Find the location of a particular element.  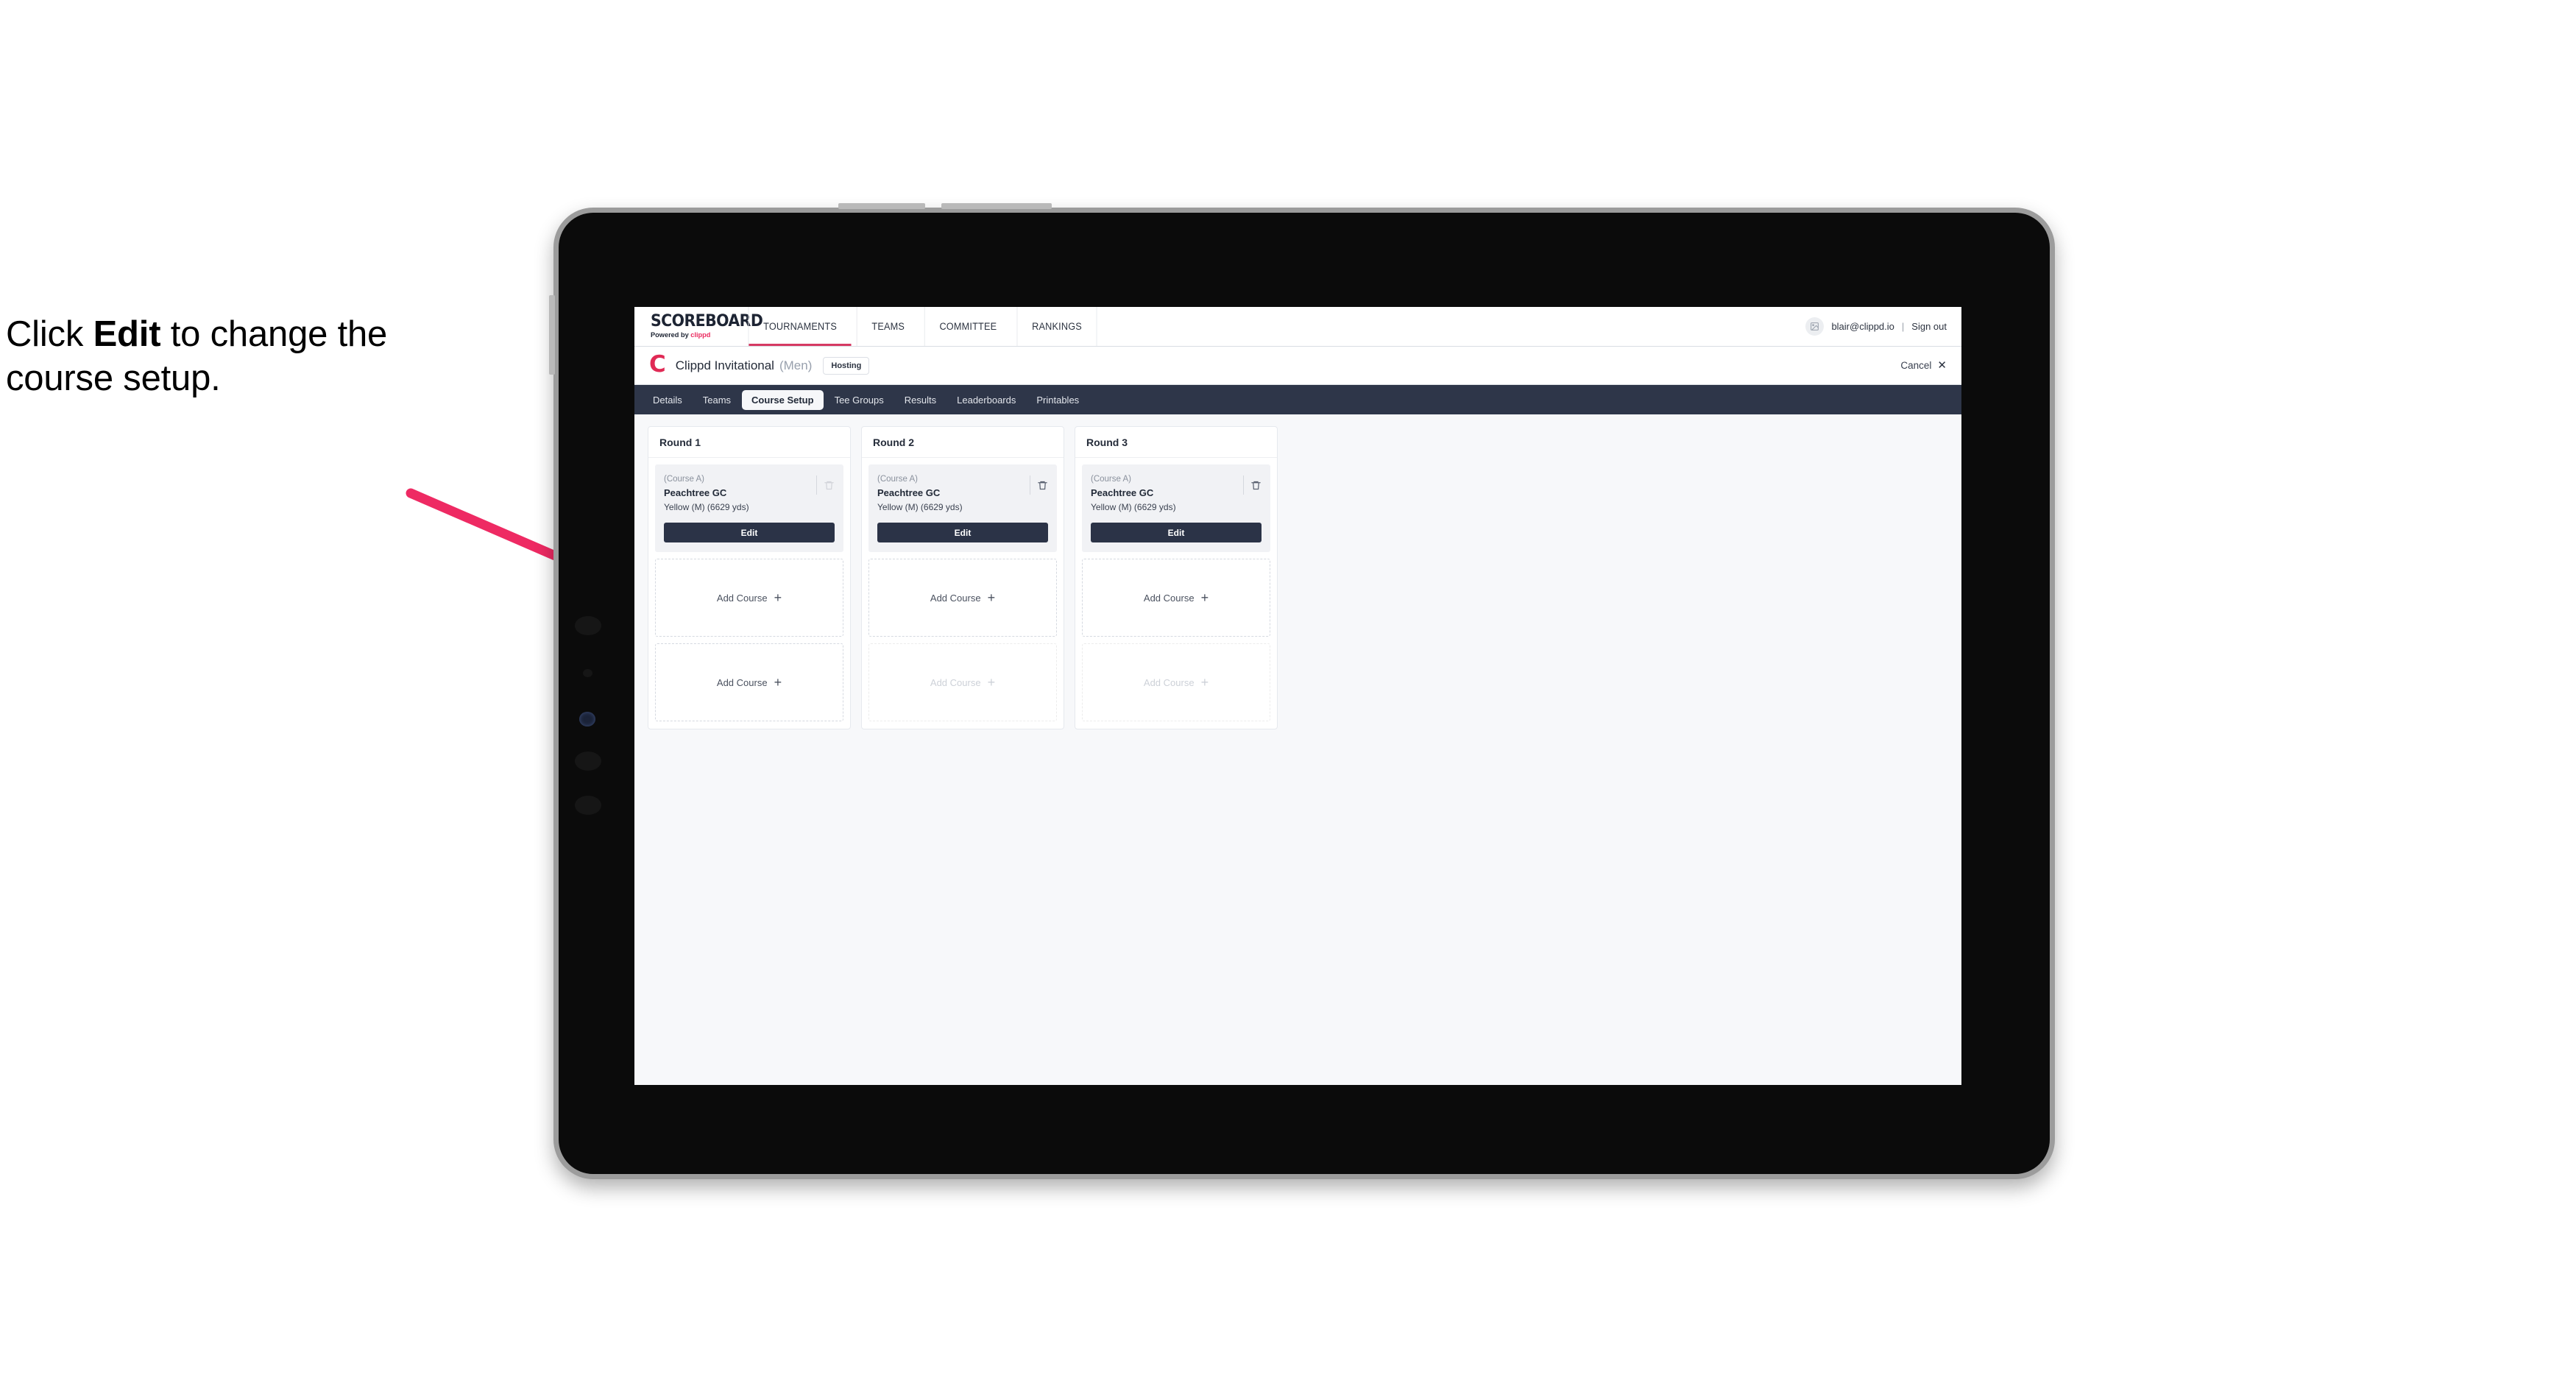

main-navigation: TOURNAMENTS TEAMS COMMITTEE RANKINGS is located at coordinates (1275, 326).